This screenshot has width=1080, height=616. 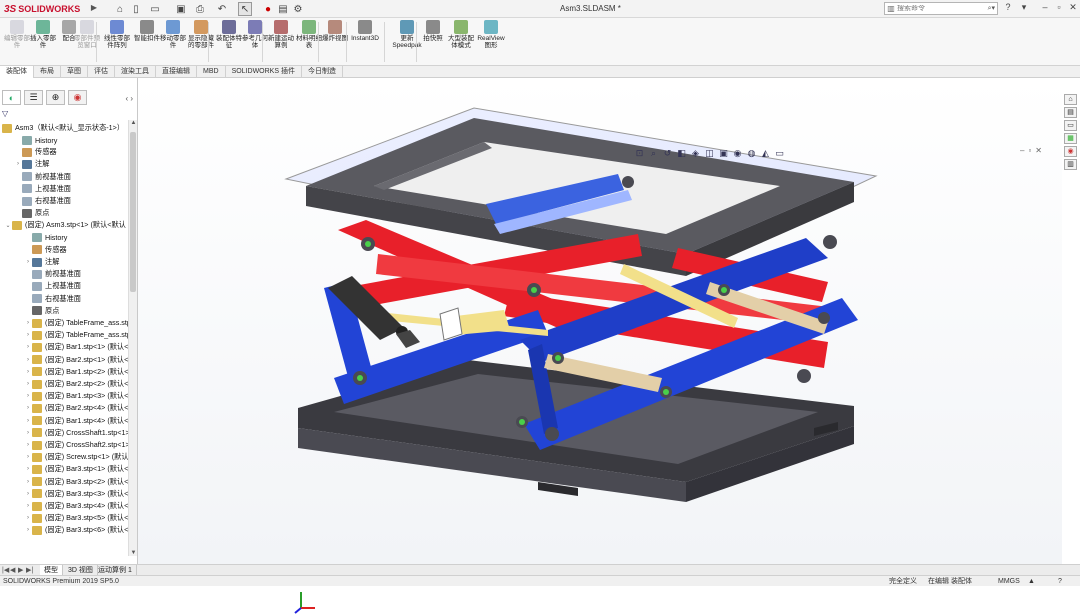 I want to click on design-library-icon: ▤, so click(x=1070, y=112).